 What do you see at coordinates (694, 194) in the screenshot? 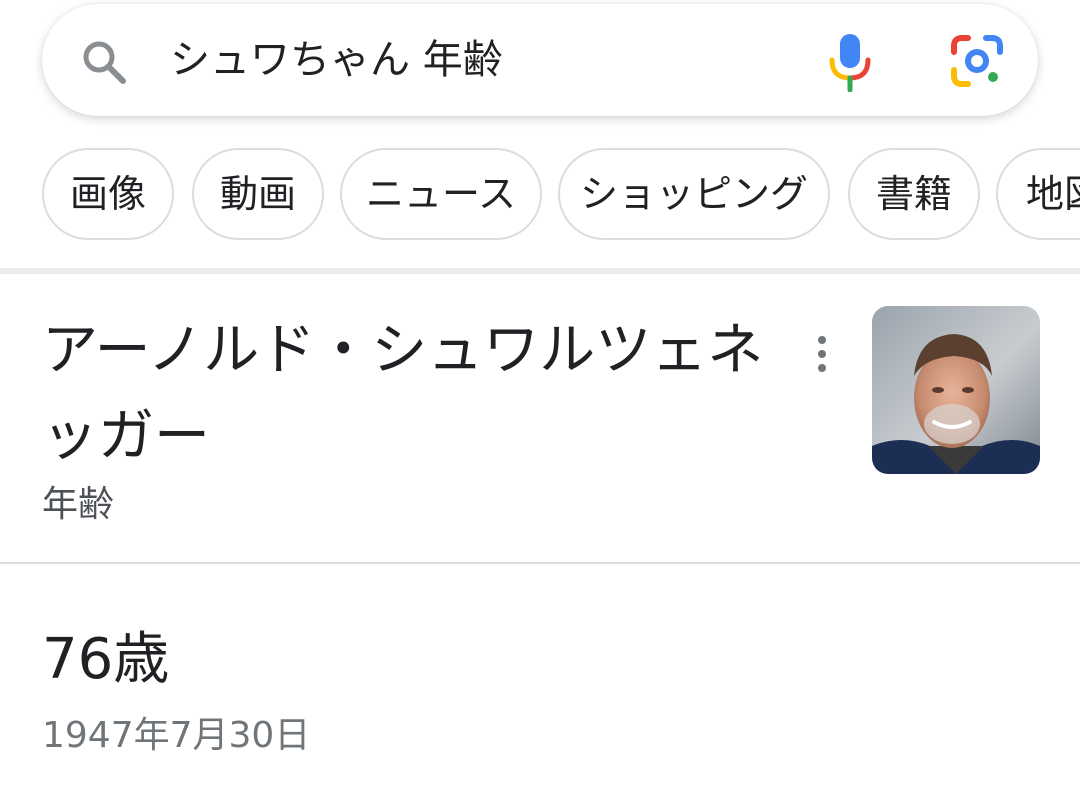
I see `chip-shopping: ショッピング` at bounding box center [694, 194].